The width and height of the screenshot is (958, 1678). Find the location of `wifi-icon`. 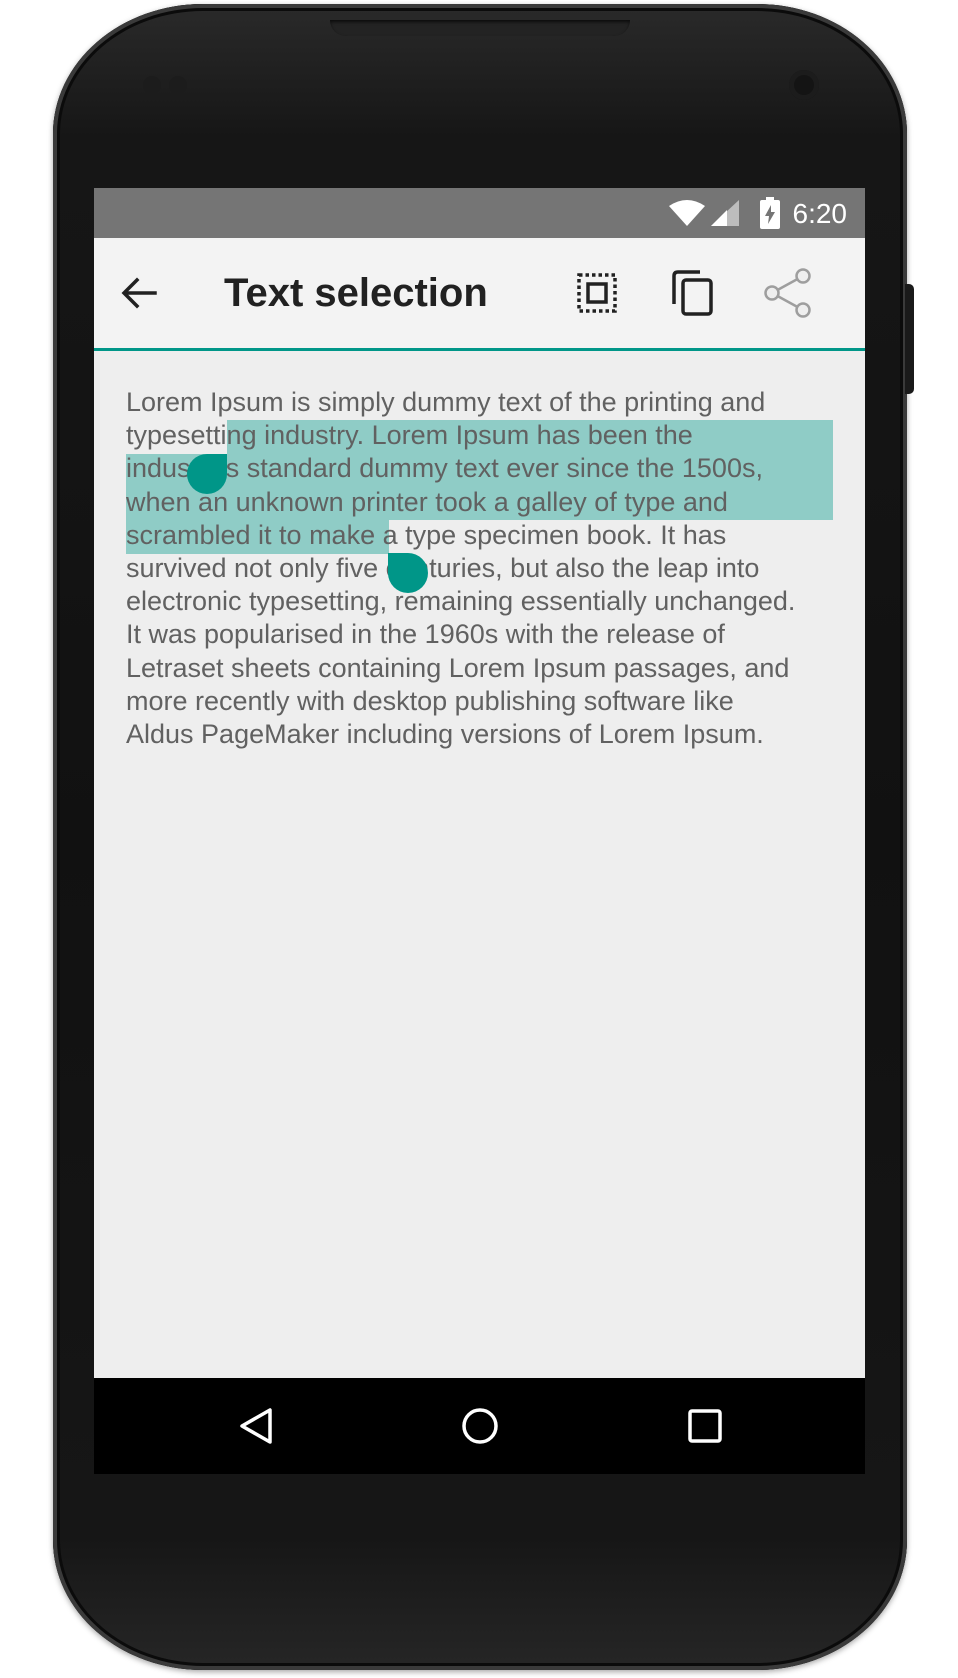

wifi-icon is located at coordinates (687, 215).